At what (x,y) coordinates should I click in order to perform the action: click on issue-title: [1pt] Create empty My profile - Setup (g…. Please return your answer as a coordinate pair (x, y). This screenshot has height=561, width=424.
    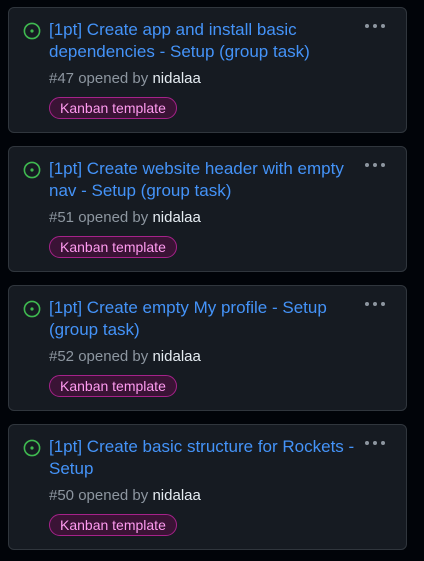
    Looking at the image, I should click on (208, 319).